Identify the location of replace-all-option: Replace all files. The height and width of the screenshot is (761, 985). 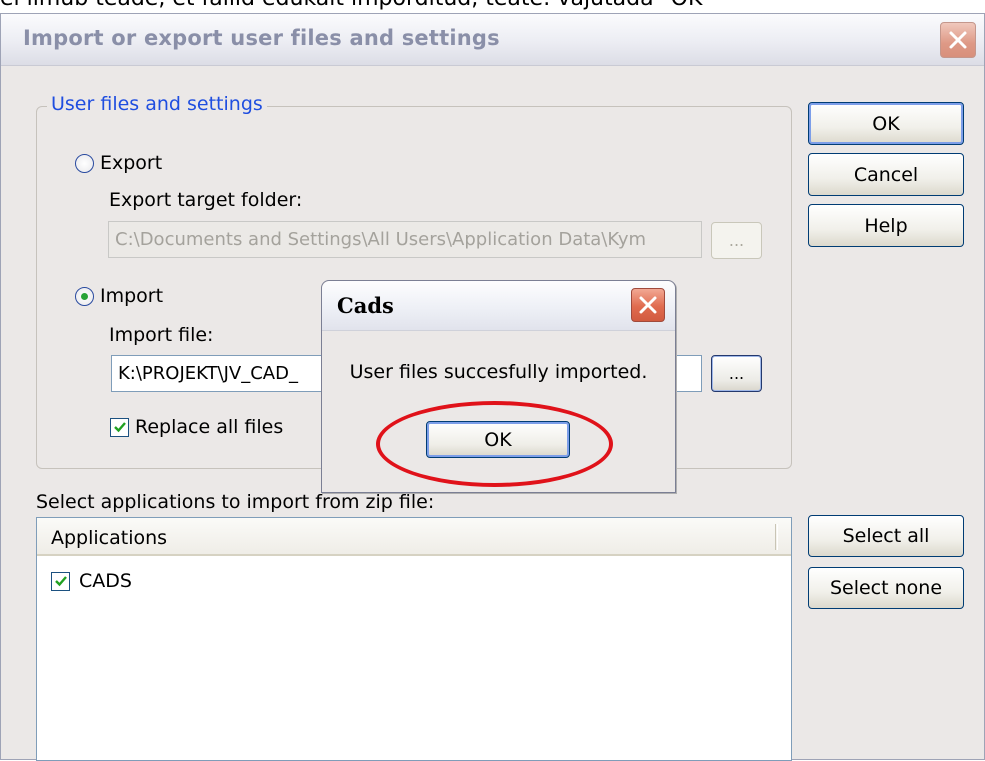
(196, 427).